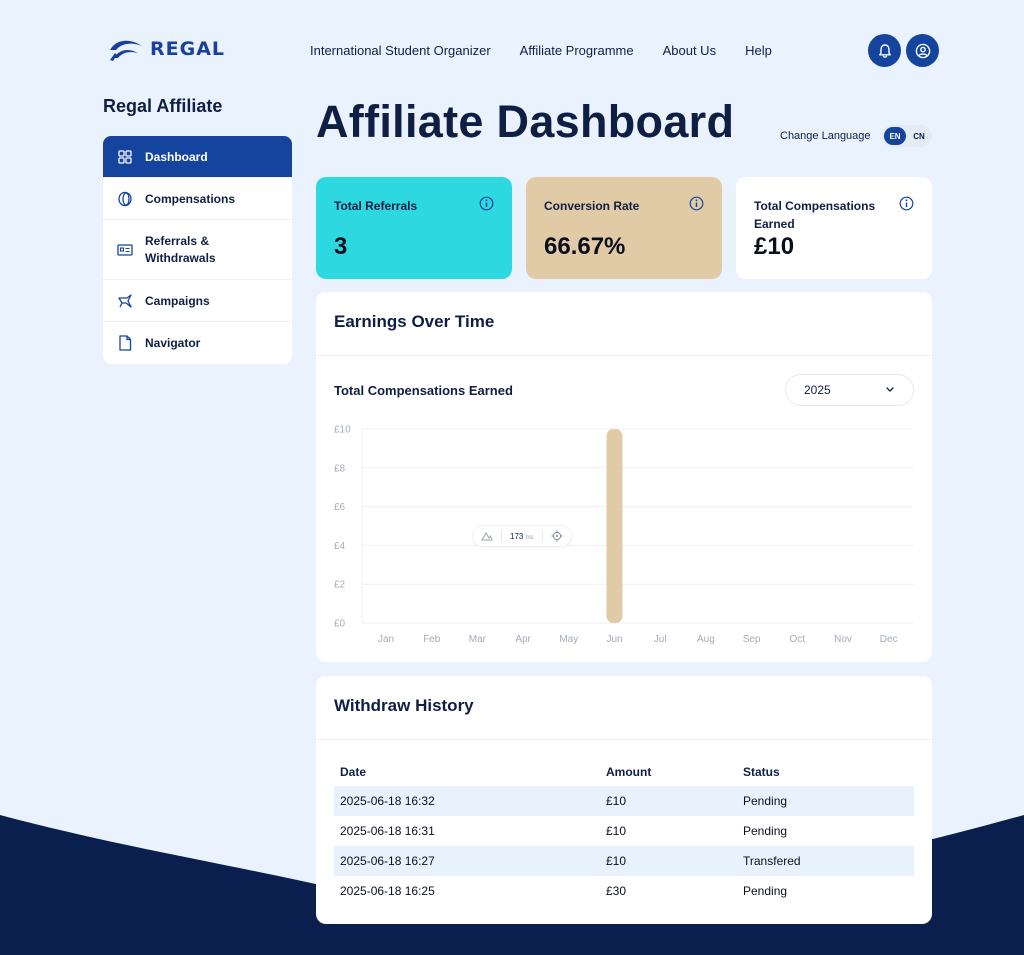 The height and width of the screenshot is (955, 1024). Describe the element at coordinates (817, 390) in the screenshot. I see `year-select-value: 2025` at that location.